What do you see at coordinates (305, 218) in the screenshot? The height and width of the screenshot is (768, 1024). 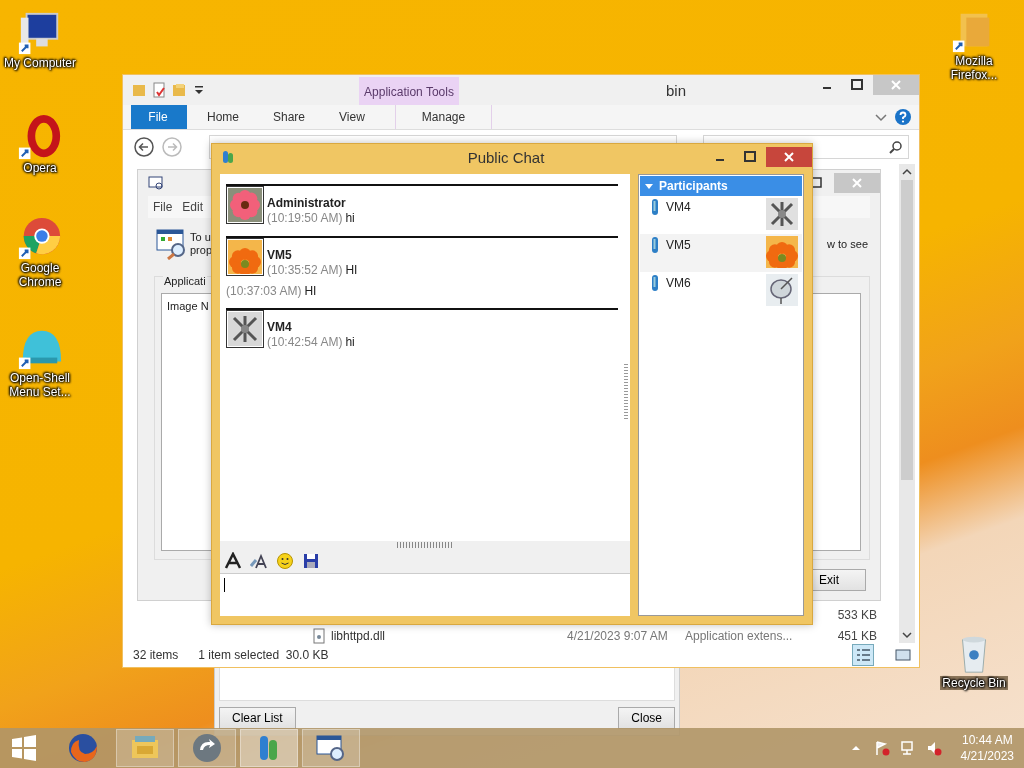 I see `message-time: (10:19:50 AM)` at bounding box center [305, 218].